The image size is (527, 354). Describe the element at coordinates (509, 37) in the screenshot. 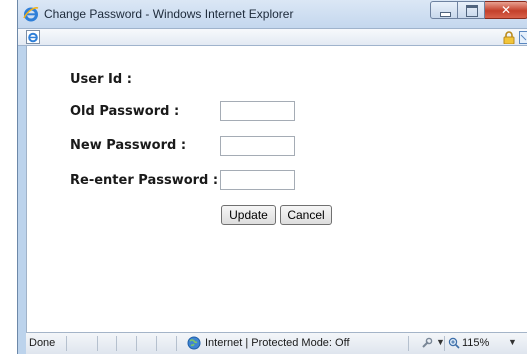

I see `lock-icon` at that location.